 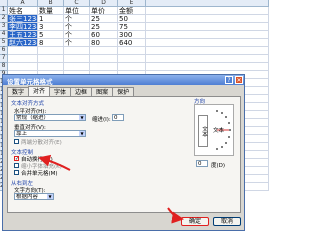 I want to click on column-header: C, so click(x=77, y=3).